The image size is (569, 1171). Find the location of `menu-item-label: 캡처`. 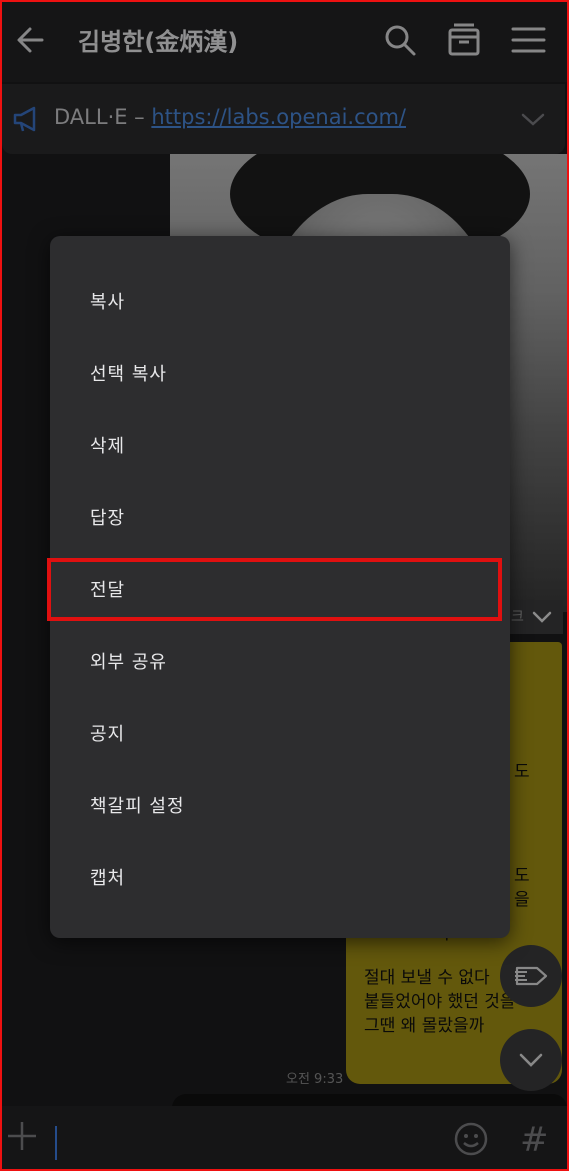

menu-item-label: 캡처 is located at coordinates (108, 878).